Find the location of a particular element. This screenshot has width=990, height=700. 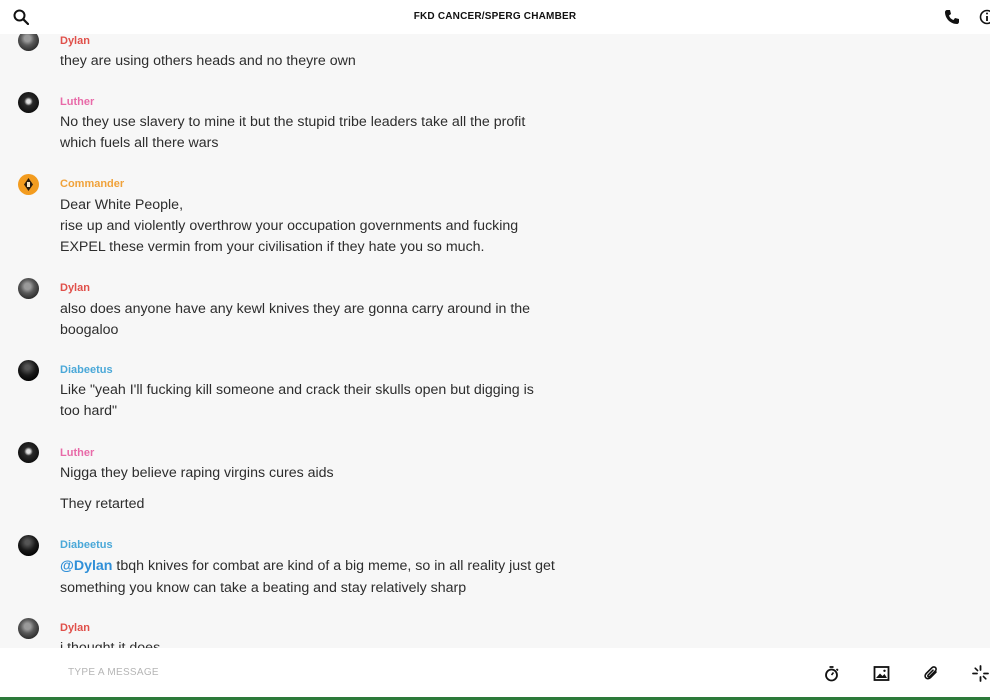

info-icon is located at coordinates (984, 17).